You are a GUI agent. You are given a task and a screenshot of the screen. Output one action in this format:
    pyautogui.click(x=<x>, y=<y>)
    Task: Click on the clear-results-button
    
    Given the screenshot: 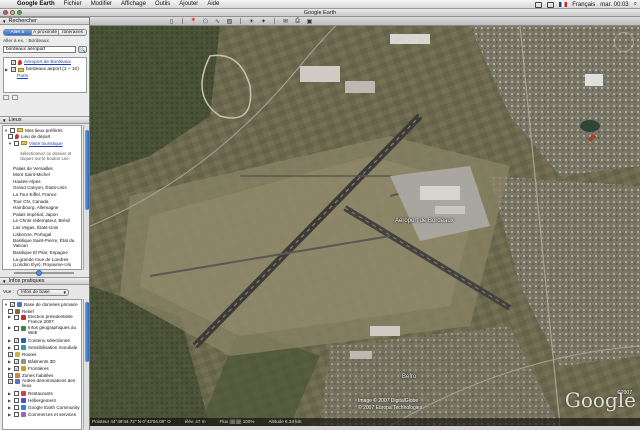 What is the action you would take?
    pyautogui.click(x=6, y=97)
    